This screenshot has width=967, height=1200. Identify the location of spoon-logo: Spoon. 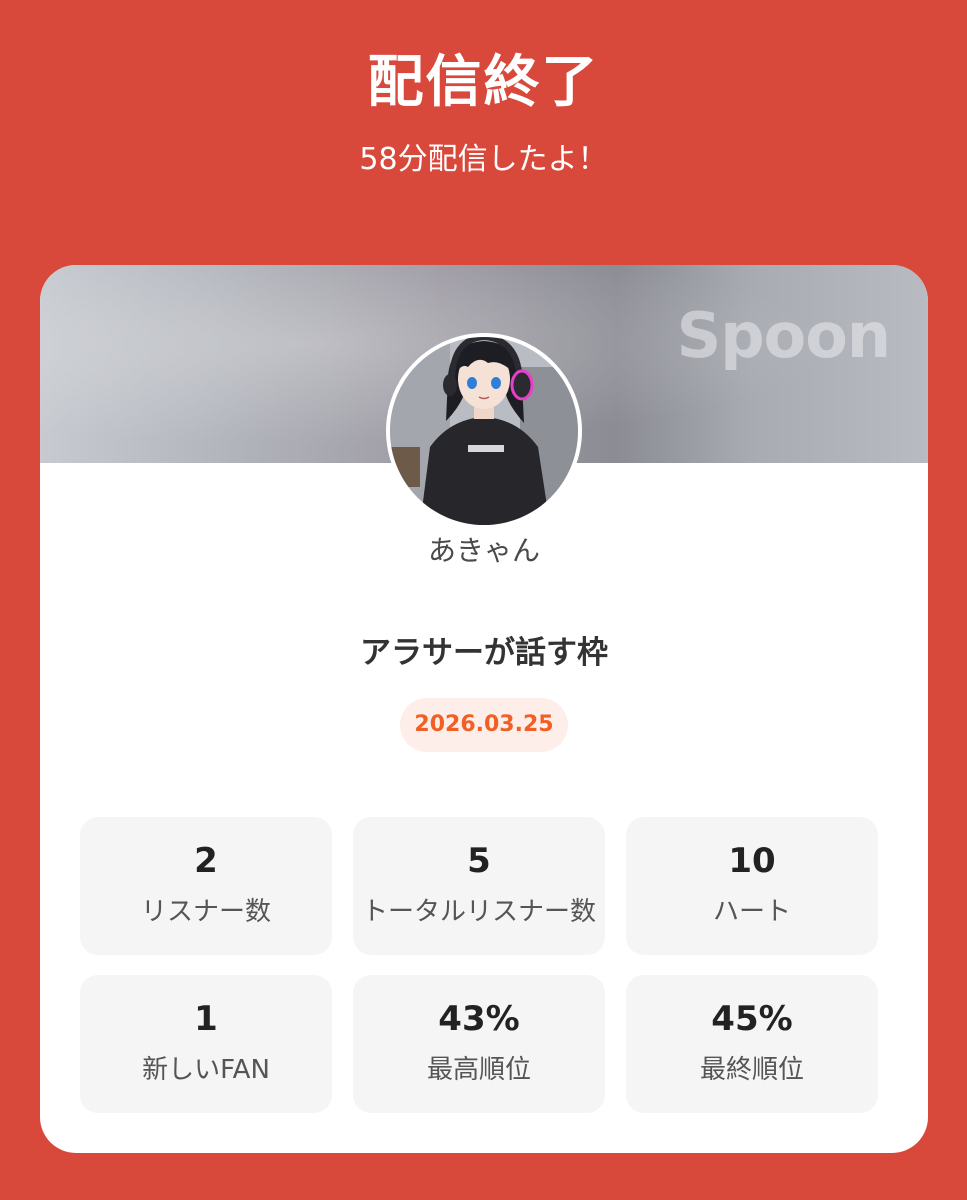
(783, 335).